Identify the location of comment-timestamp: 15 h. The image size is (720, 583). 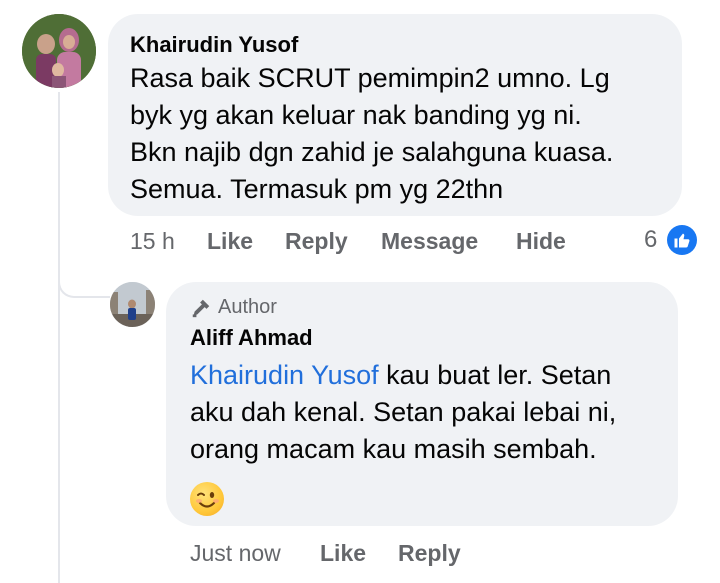
(152, 241).